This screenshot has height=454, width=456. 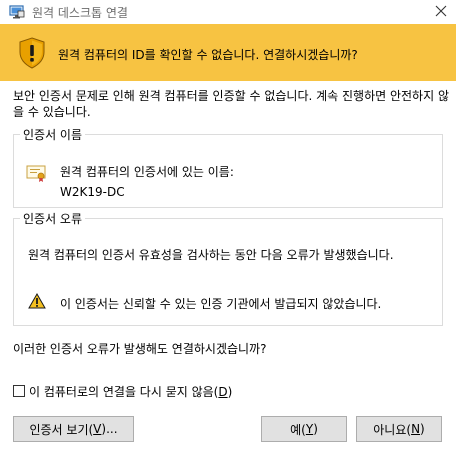 What do you see at coordinates (147, 172) in the screenshot?
I see `certificate-name-label: 원격 컴퓨터의 인증서에 있는 이름:` at bounding box center [147, 172].